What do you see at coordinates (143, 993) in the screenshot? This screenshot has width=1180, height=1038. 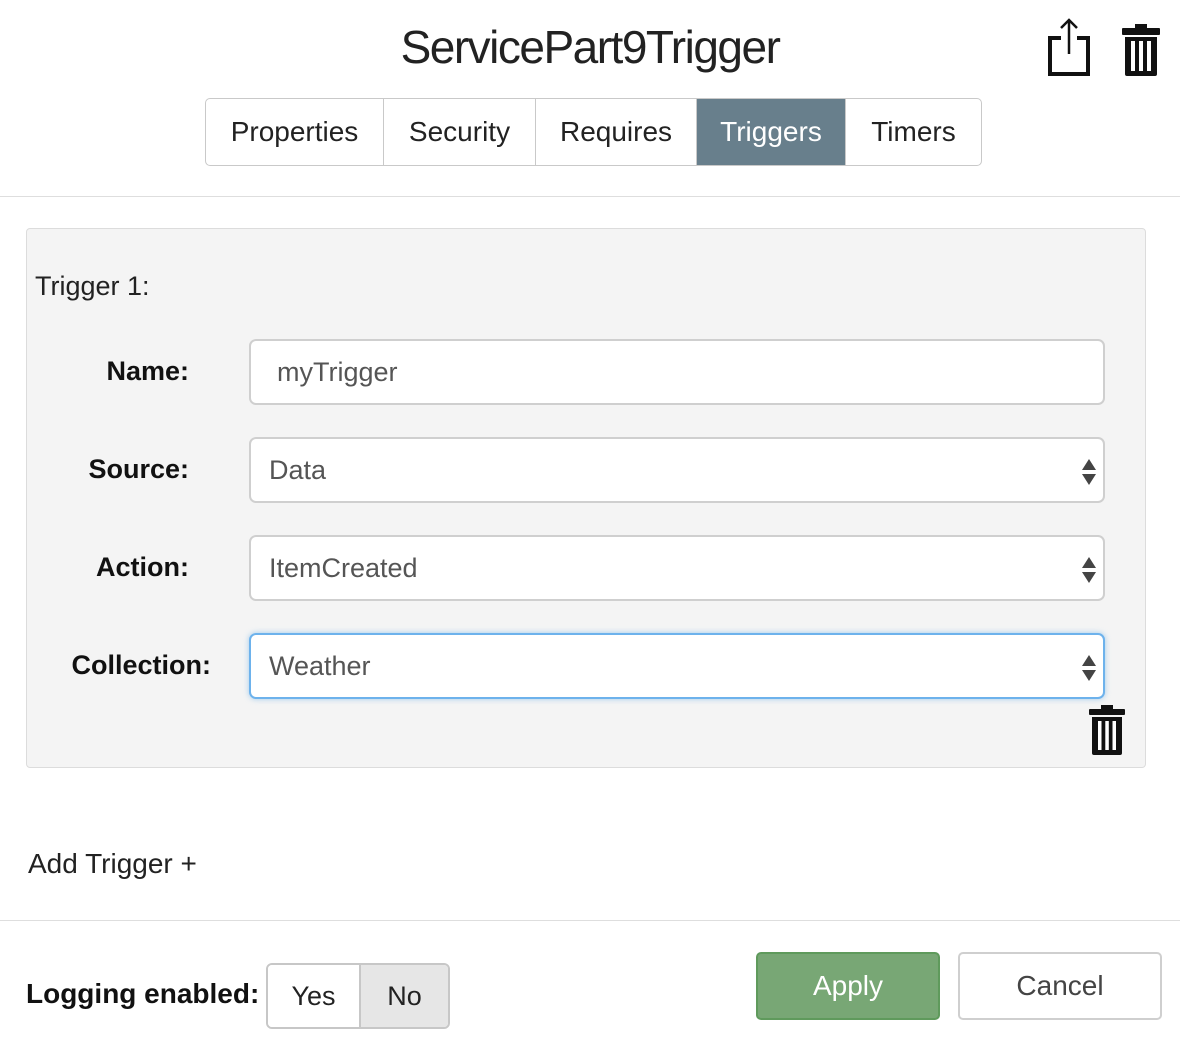 I see `logging-enabled-label: Logging enabled:` at bounding box center [143, 993].